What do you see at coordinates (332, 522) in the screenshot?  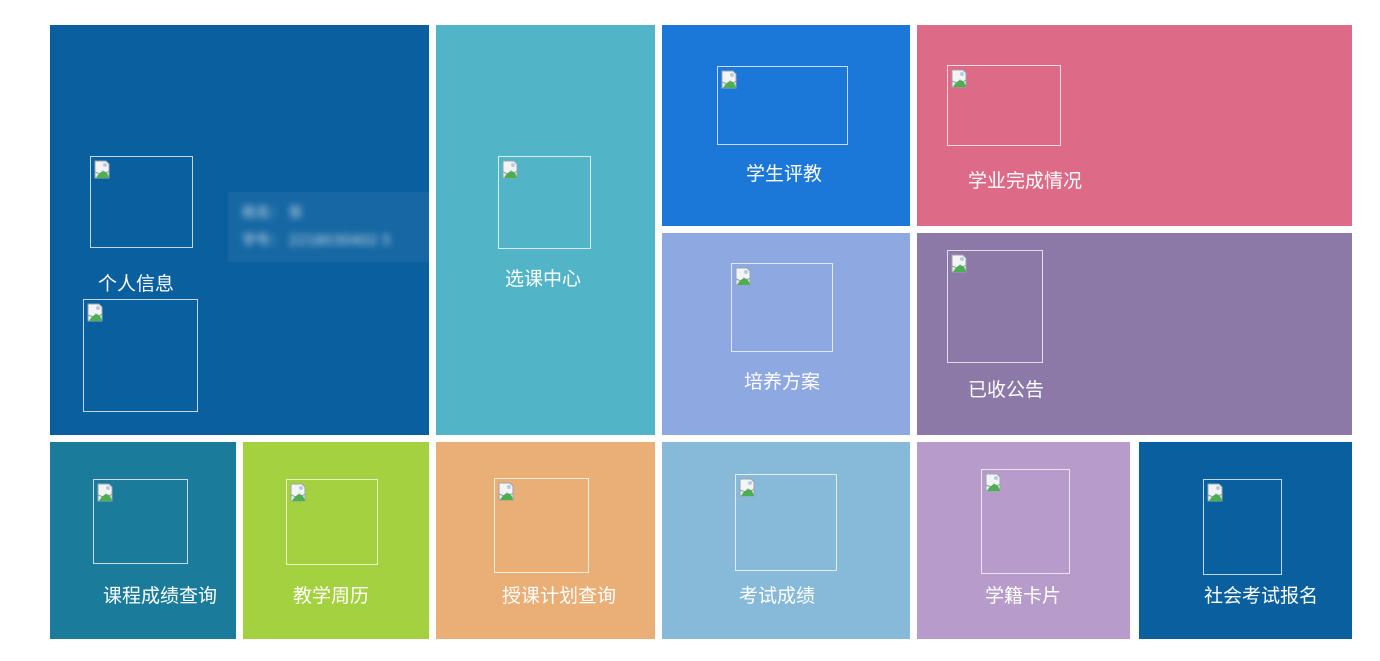 I see `teaching-calendar-icon` at bounding box center [332, 522].